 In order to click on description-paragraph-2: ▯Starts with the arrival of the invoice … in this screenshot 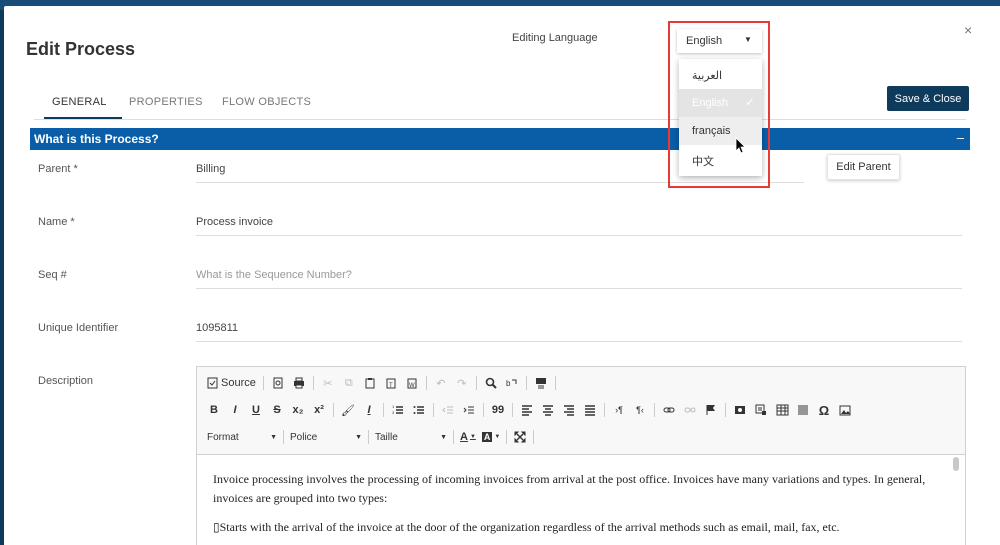, I will do `click(578, 527)`.